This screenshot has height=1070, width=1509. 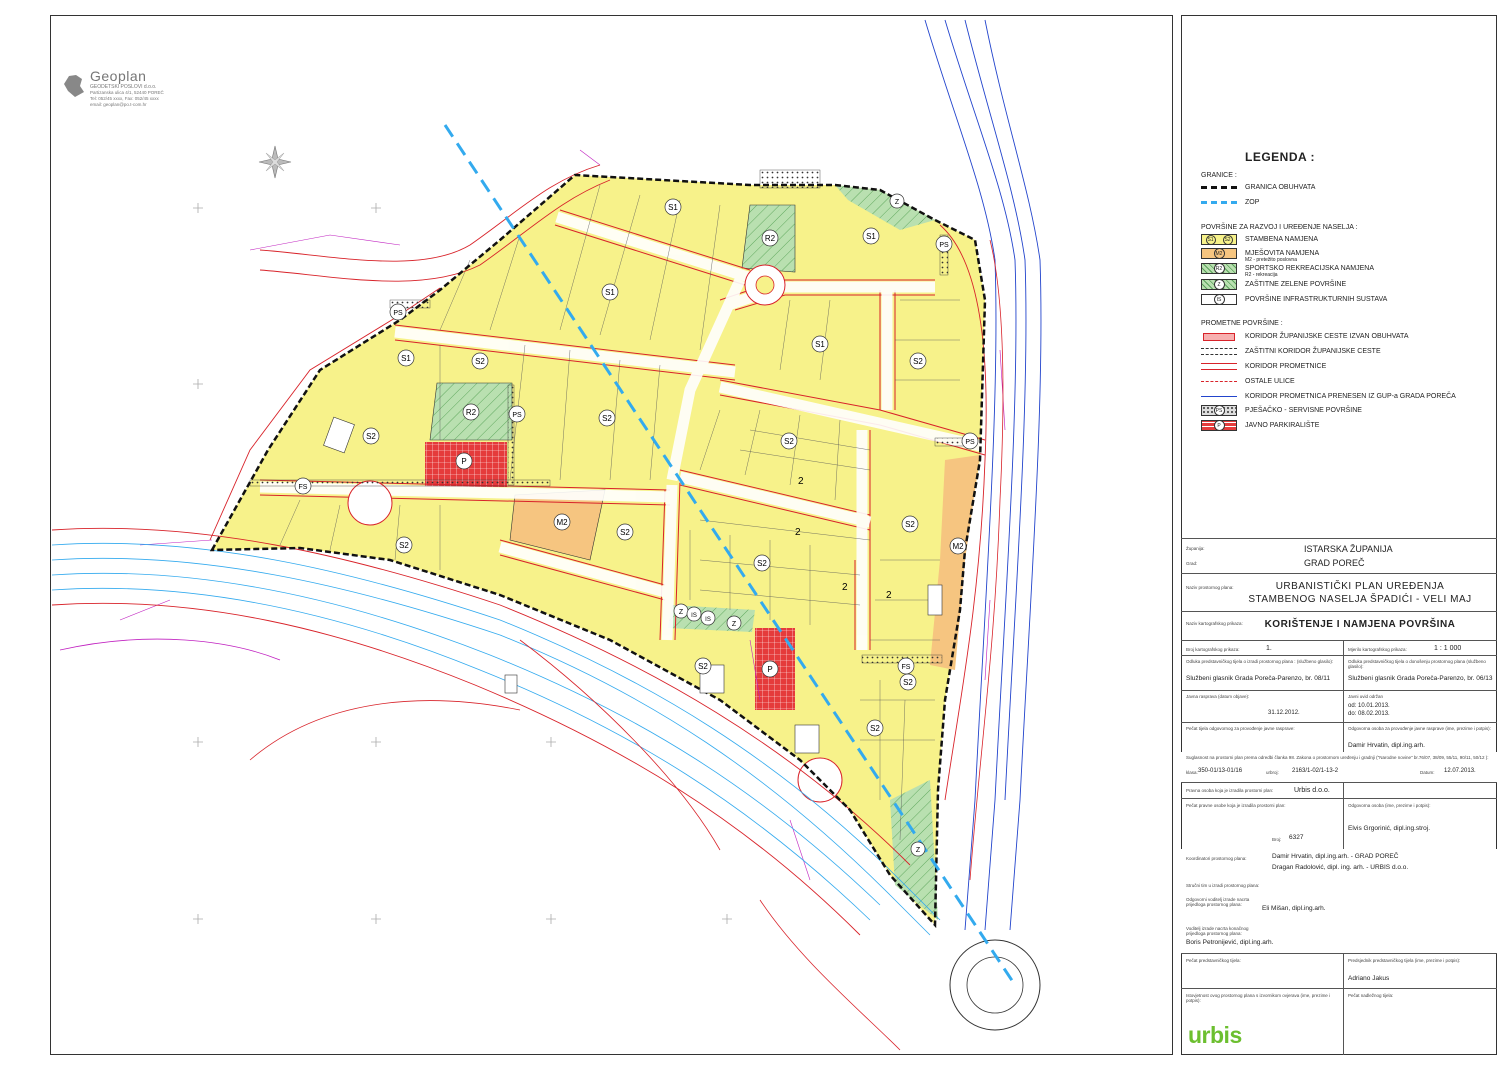 What do you see at coordinates (1286, 366) in the screenshot?
I see `legend-label: KORIDOR PROMETNICE` at bounding box center [1286, 366].